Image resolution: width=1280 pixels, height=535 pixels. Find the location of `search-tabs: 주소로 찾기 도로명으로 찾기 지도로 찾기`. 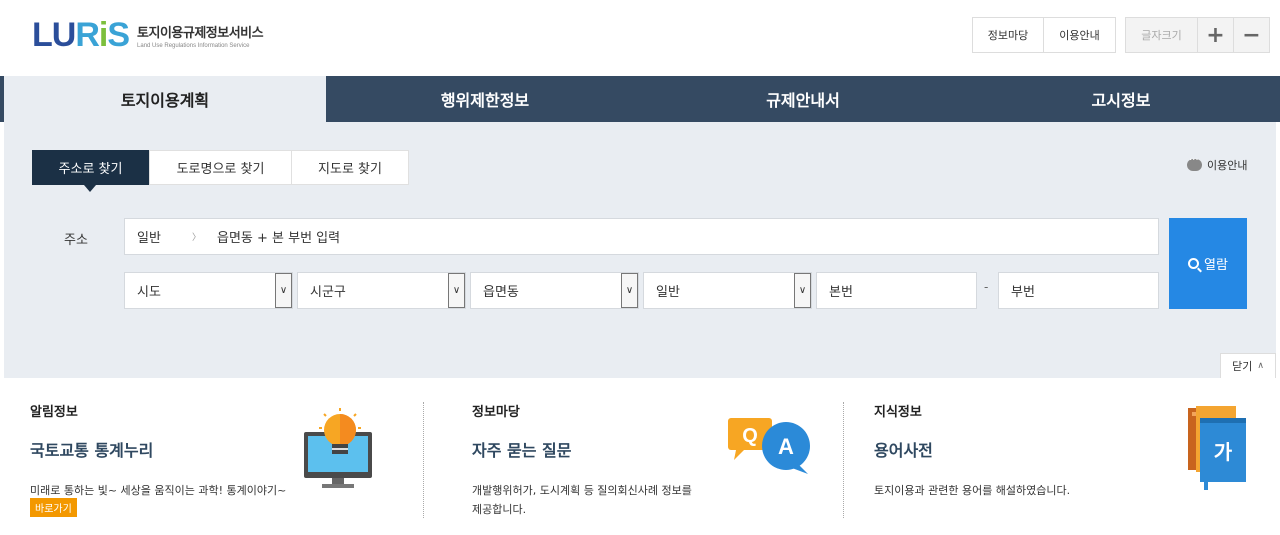

search-tabs: 주소로 찾기 도로명으로 찾기 지도로 찾기 is located at coordinates (220, 171).